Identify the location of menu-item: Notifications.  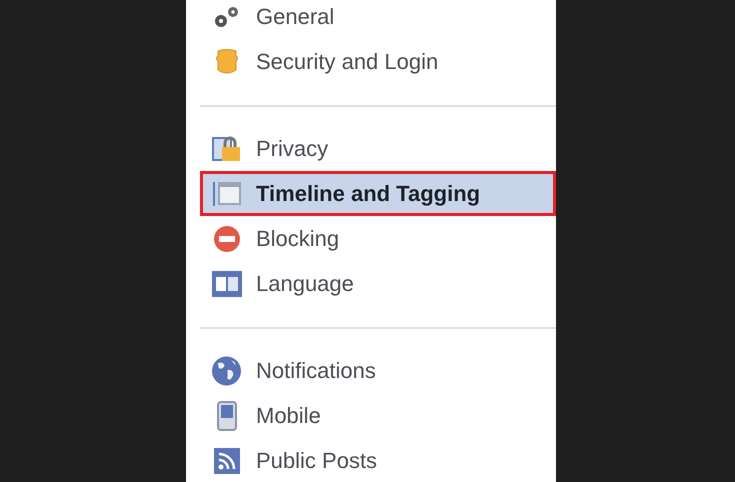
(378, 370).